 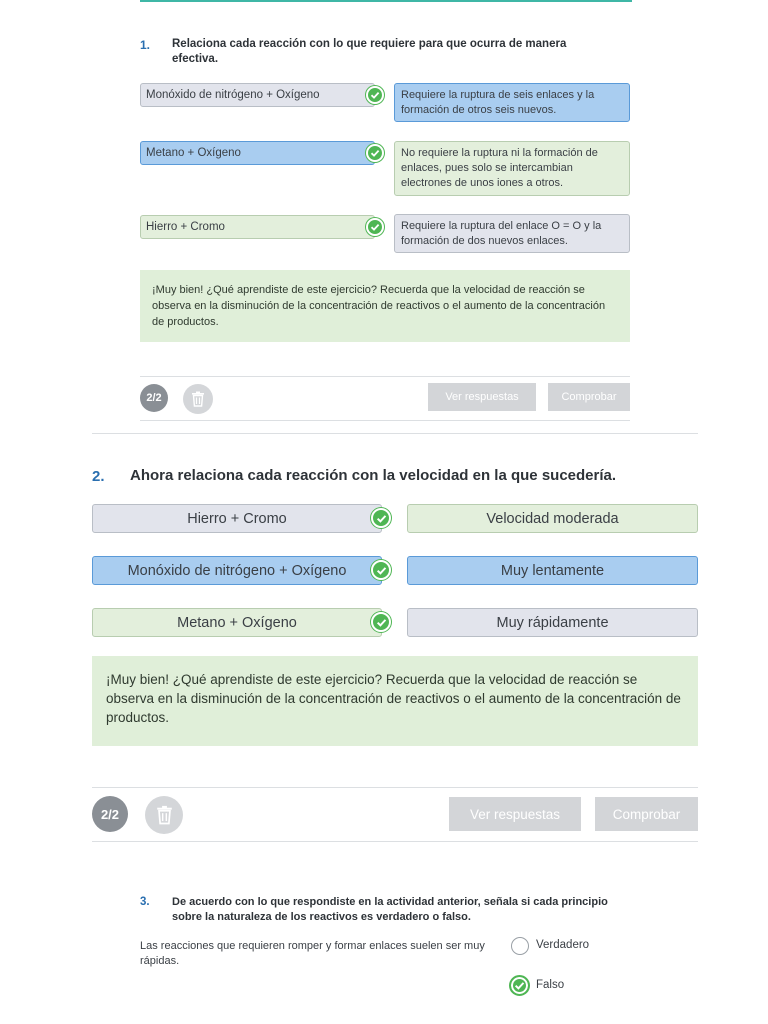 What do you see at coordinates (98, 476) in the screenshot?
I see `q2-number: 2.` at bounding box center [98, 476].